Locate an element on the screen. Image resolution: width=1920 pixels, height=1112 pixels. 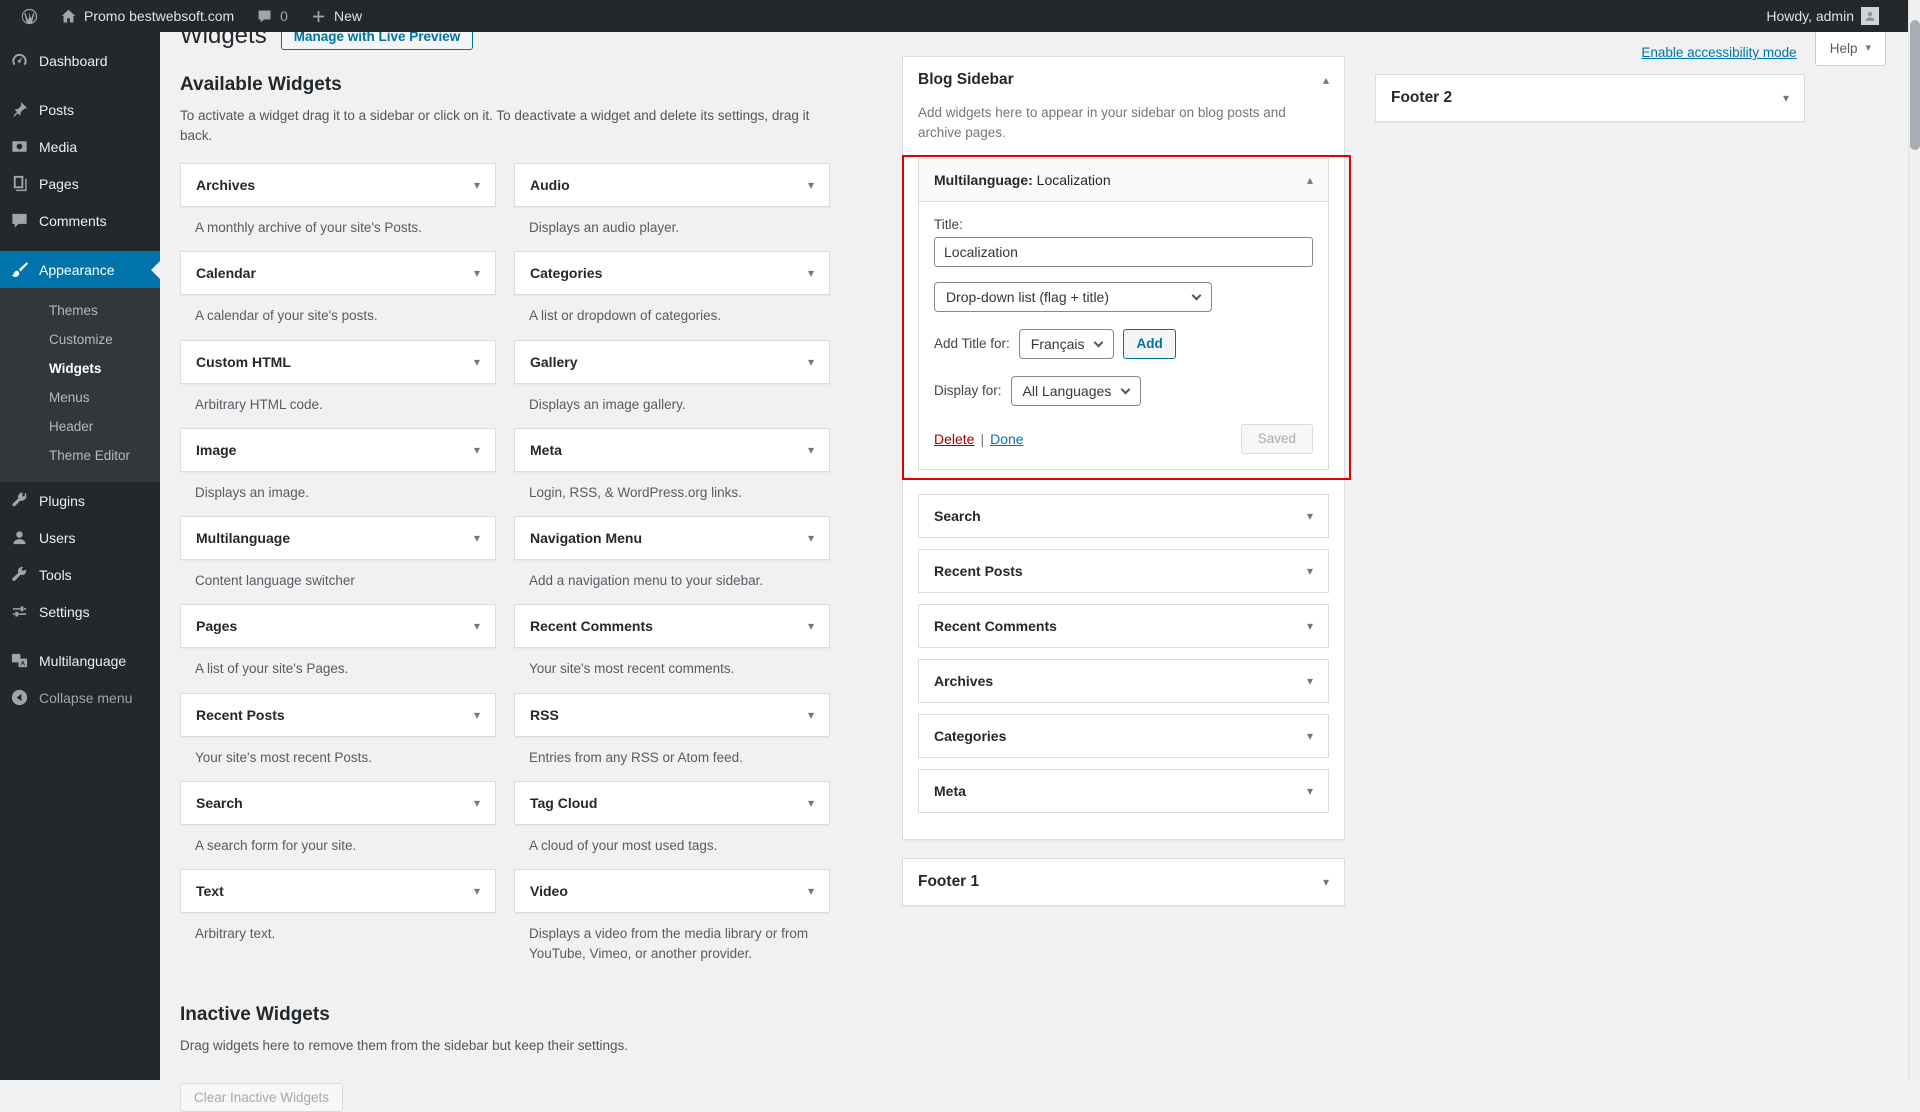
available-widget-card: Recent Comments ▾ is located at coordinates (672, 626).